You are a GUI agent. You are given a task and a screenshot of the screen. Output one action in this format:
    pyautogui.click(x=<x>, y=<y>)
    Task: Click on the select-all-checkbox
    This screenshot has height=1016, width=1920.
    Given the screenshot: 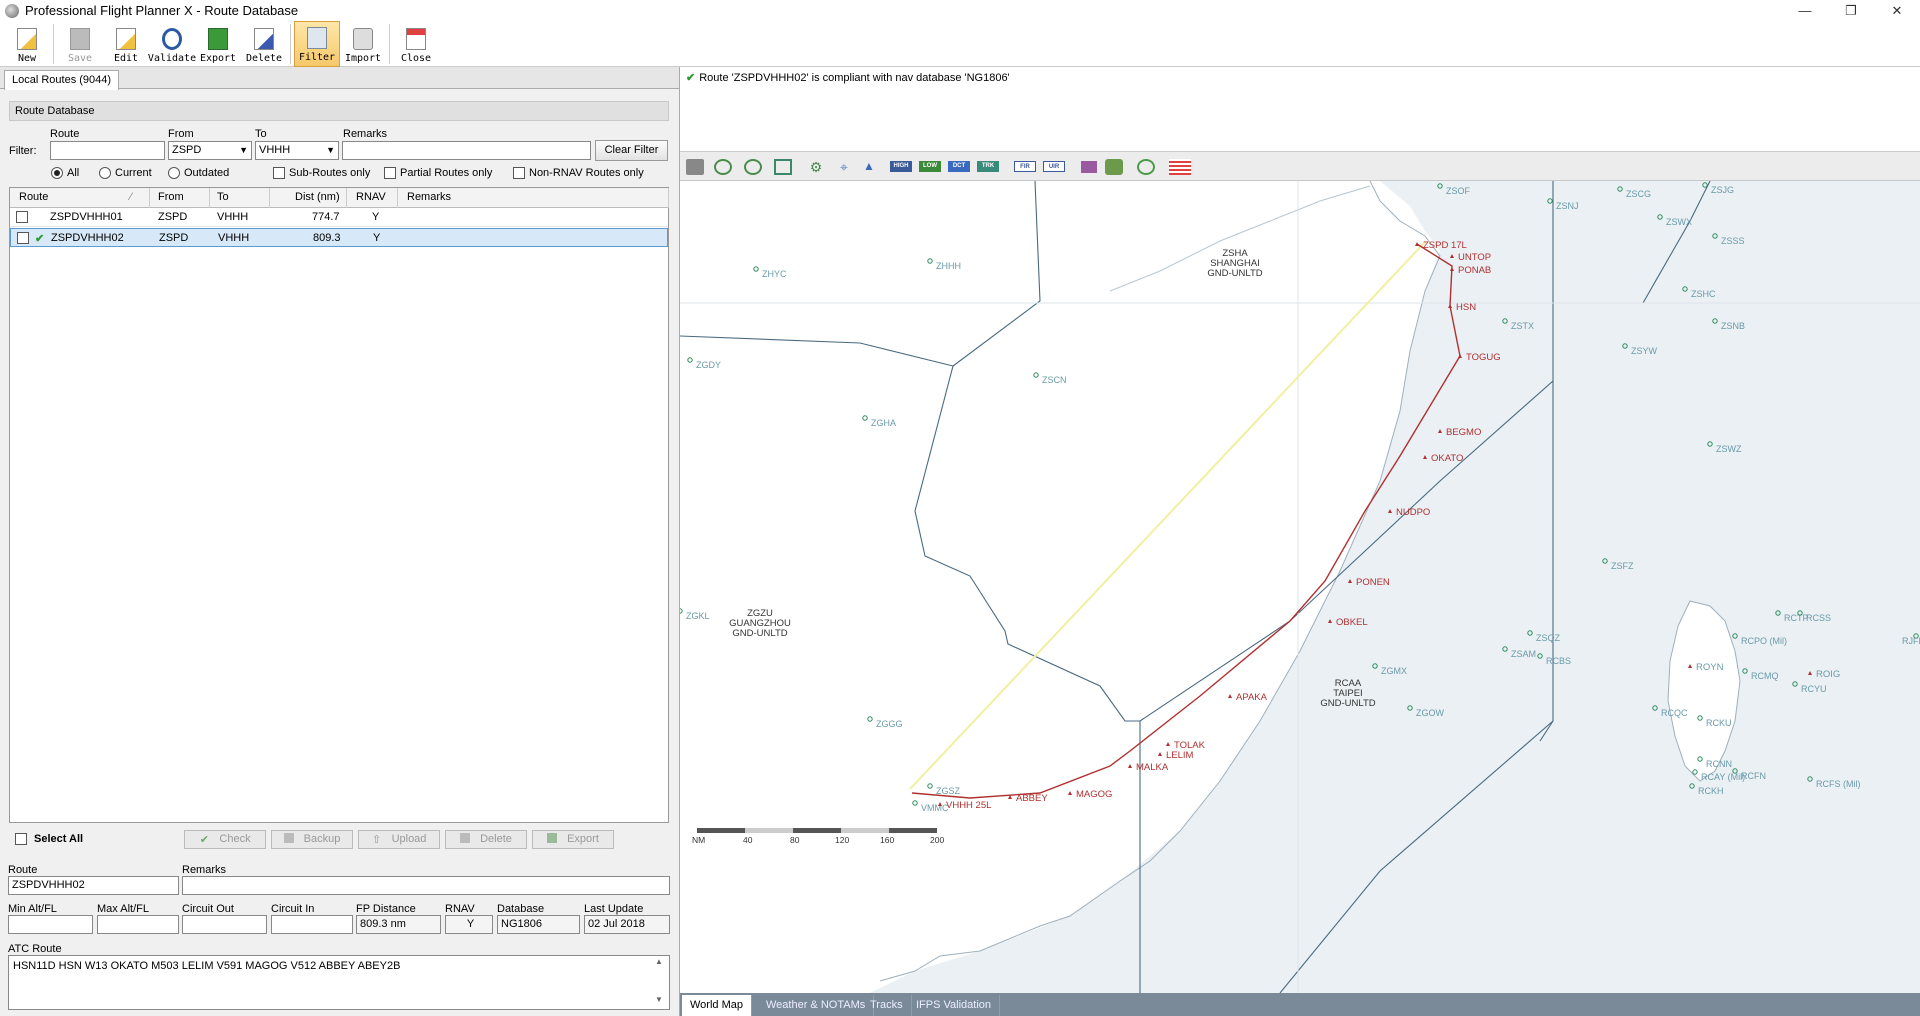 What is the action you would take?
    pyautogui.click(x=21, y=839)
    